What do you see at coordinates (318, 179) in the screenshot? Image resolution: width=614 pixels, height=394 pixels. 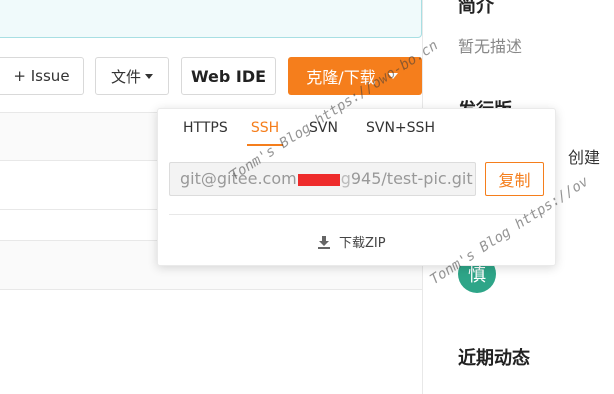 I see `redaction-mark` at bounding box center [318, 179].